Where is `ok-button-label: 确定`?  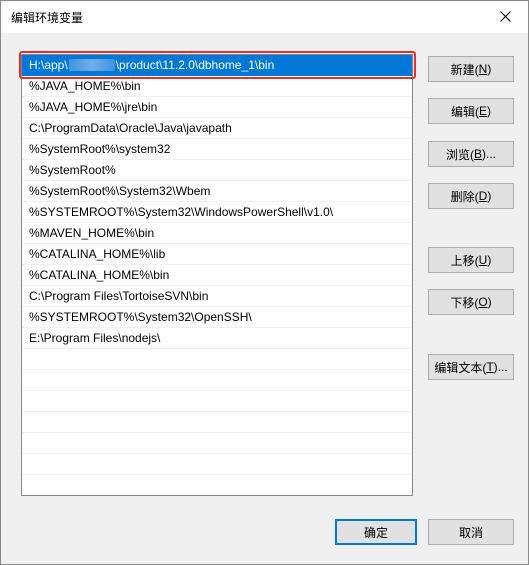 ok-button-label: 确定 is located at coordinates (375, 532).